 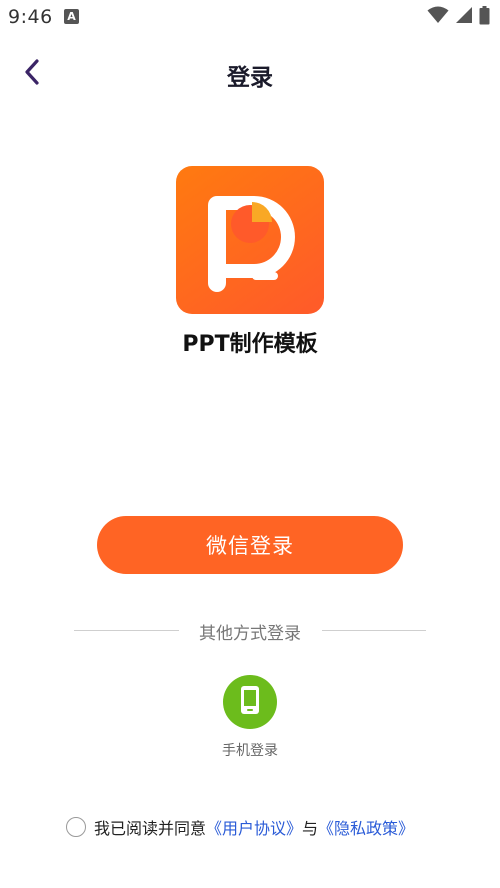 I want to click on app-logo, so click(x=250, y=240).